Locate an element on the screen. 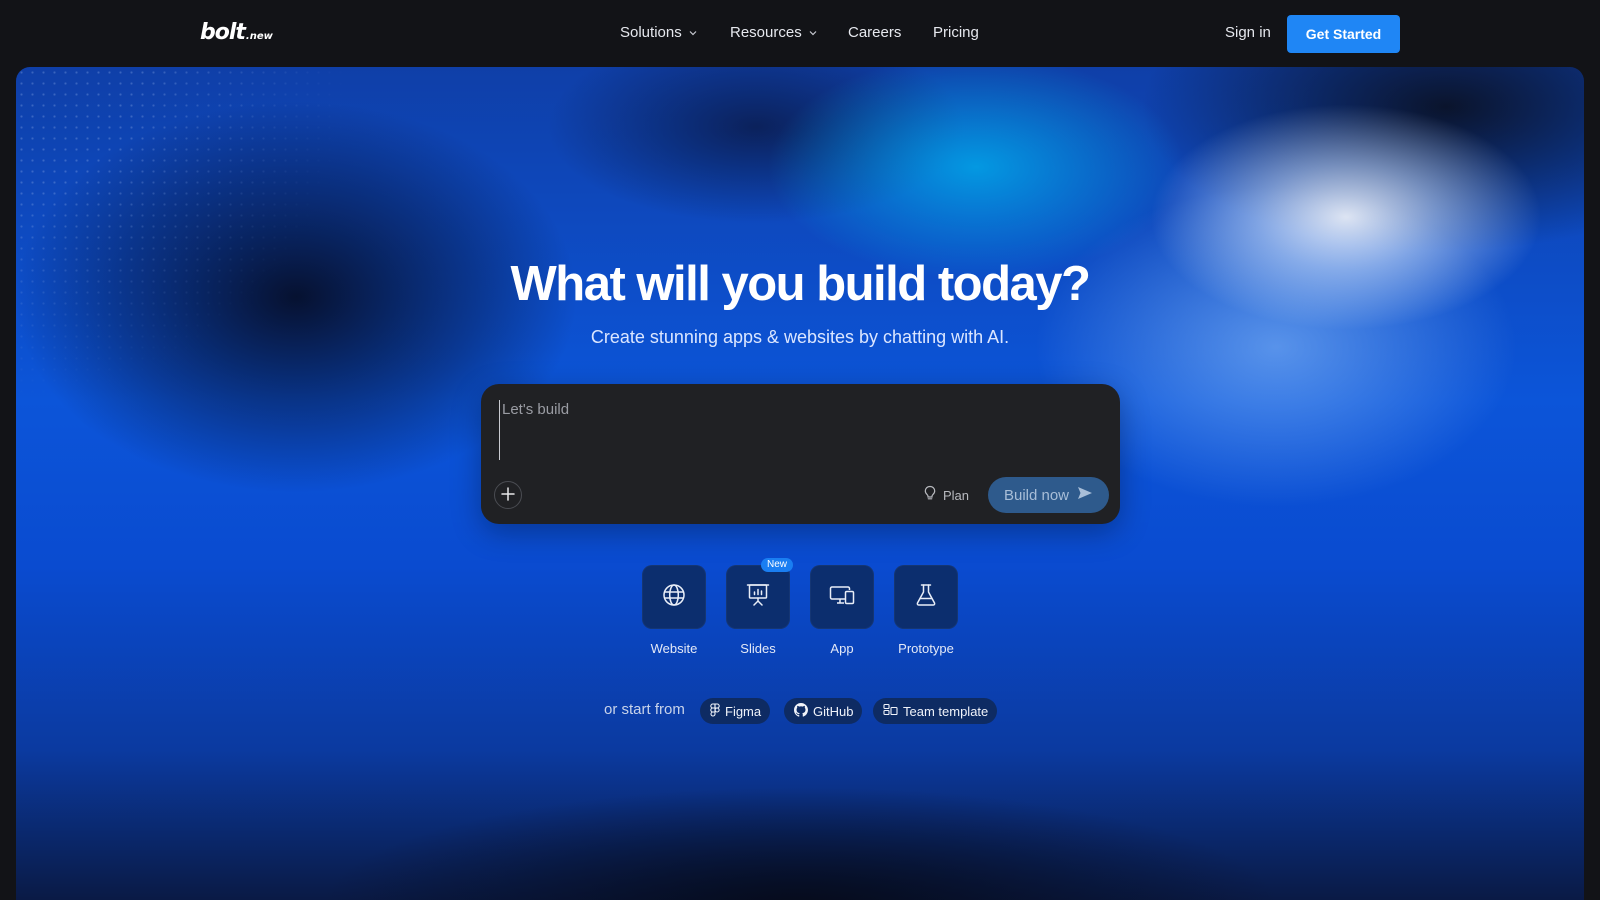  nav-careers-label: Careers is located at coordinates (875, 32).